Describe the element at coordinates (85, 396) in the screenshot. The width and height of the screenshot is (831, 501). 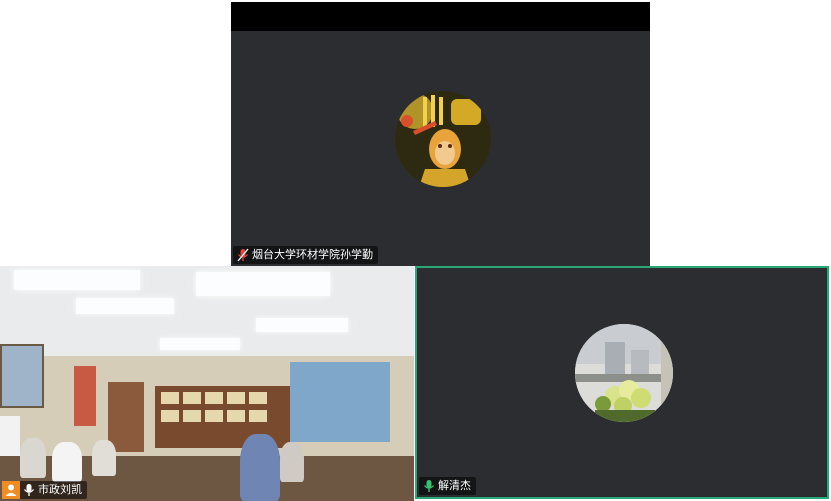
I see `wall-poster` at that location.